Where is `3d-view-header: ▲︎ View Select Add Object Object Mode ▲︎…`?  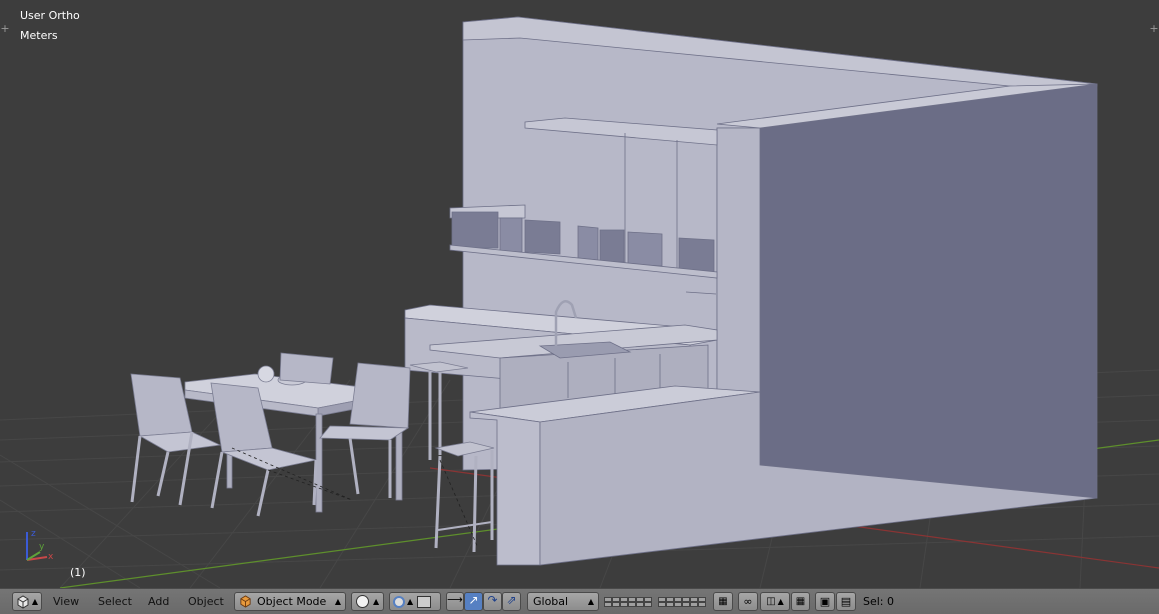
3d-view-header: ▲︎ View Select Add Object Object Mode ▲︎… is located at coordinates (579, 601).